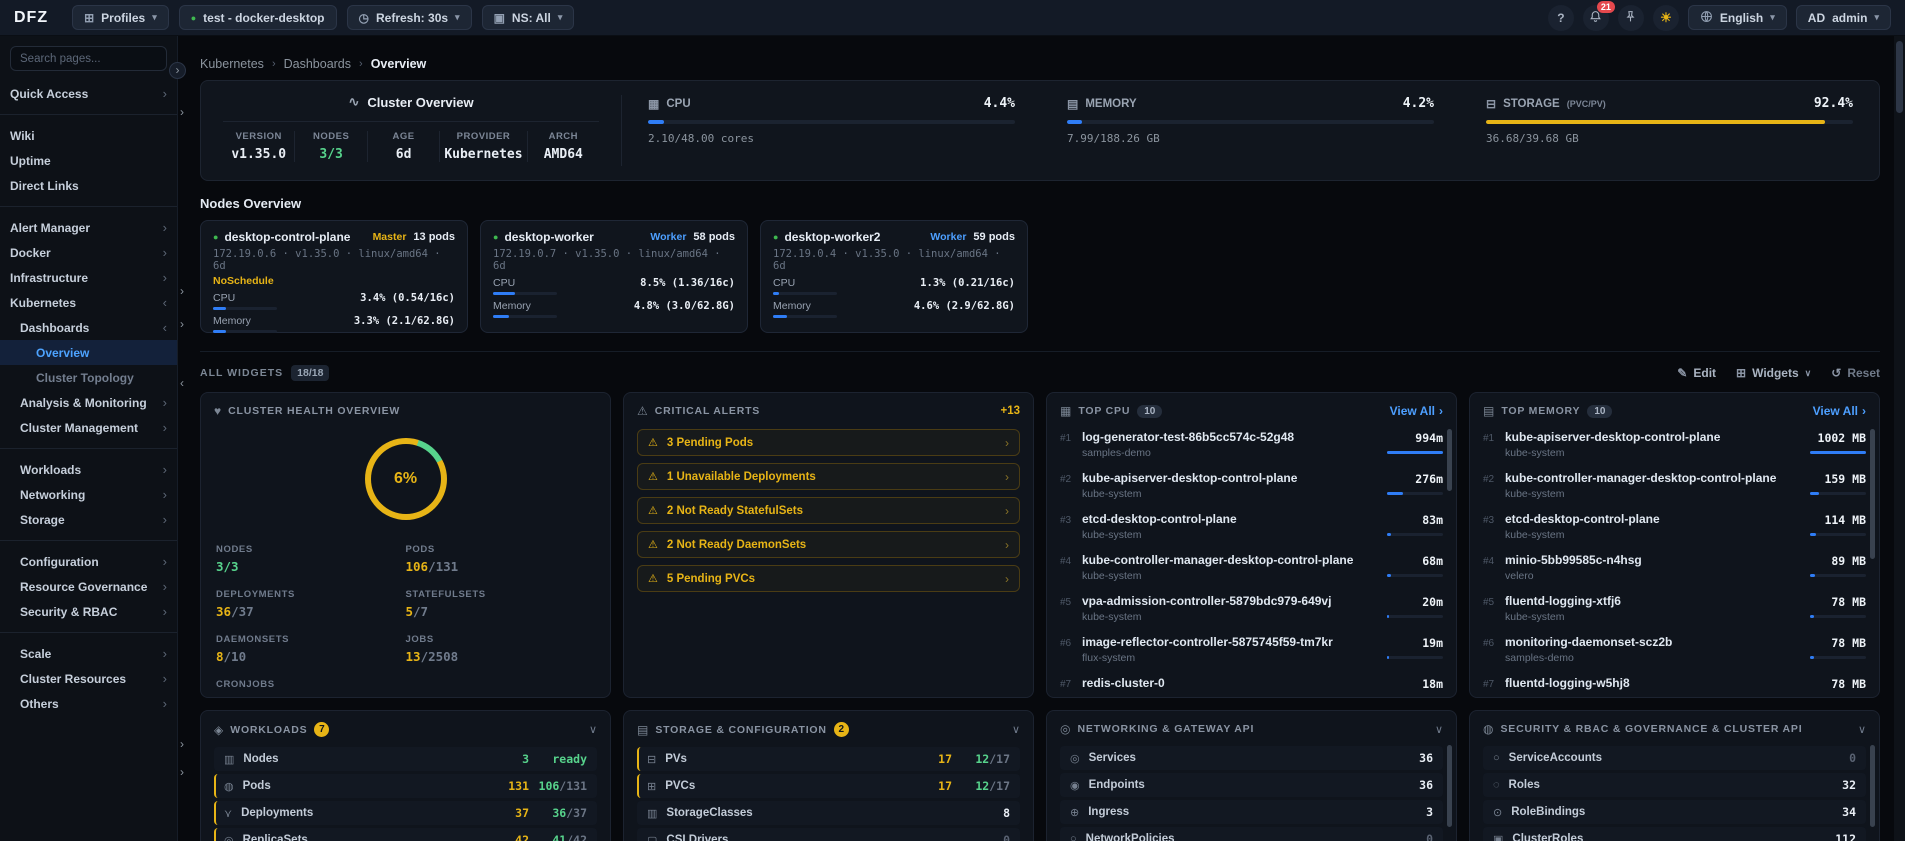 This screenshot has height=841, width=1905. I want to click on resource-ready: 0, so click(1006, 837).